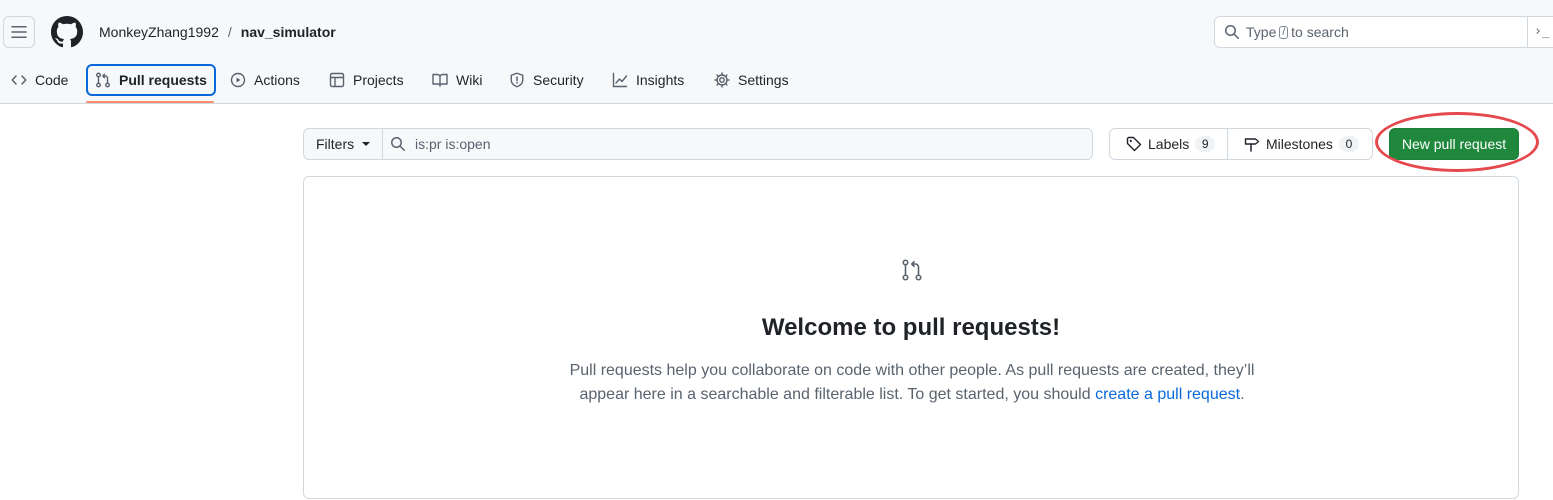 This screenshot has height=500, width=1553. Describe the element at coordinates (1542, 31) in the screenshot. I see `command-palette-icon: ›_` at that location.